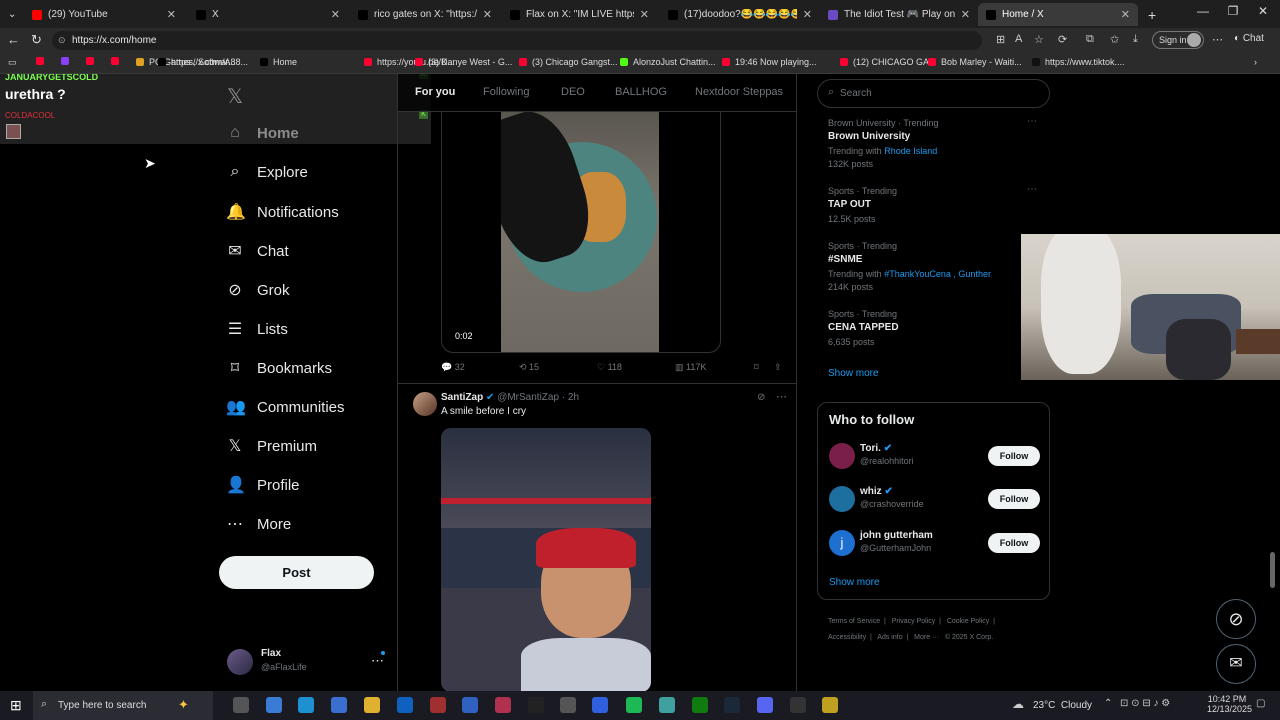 Image resolution: width=1280 pixels, height=720 pixels. Describe the element at coordinates (435, 92) in the screenshot. I see `tab-for-you: For you` at that location.